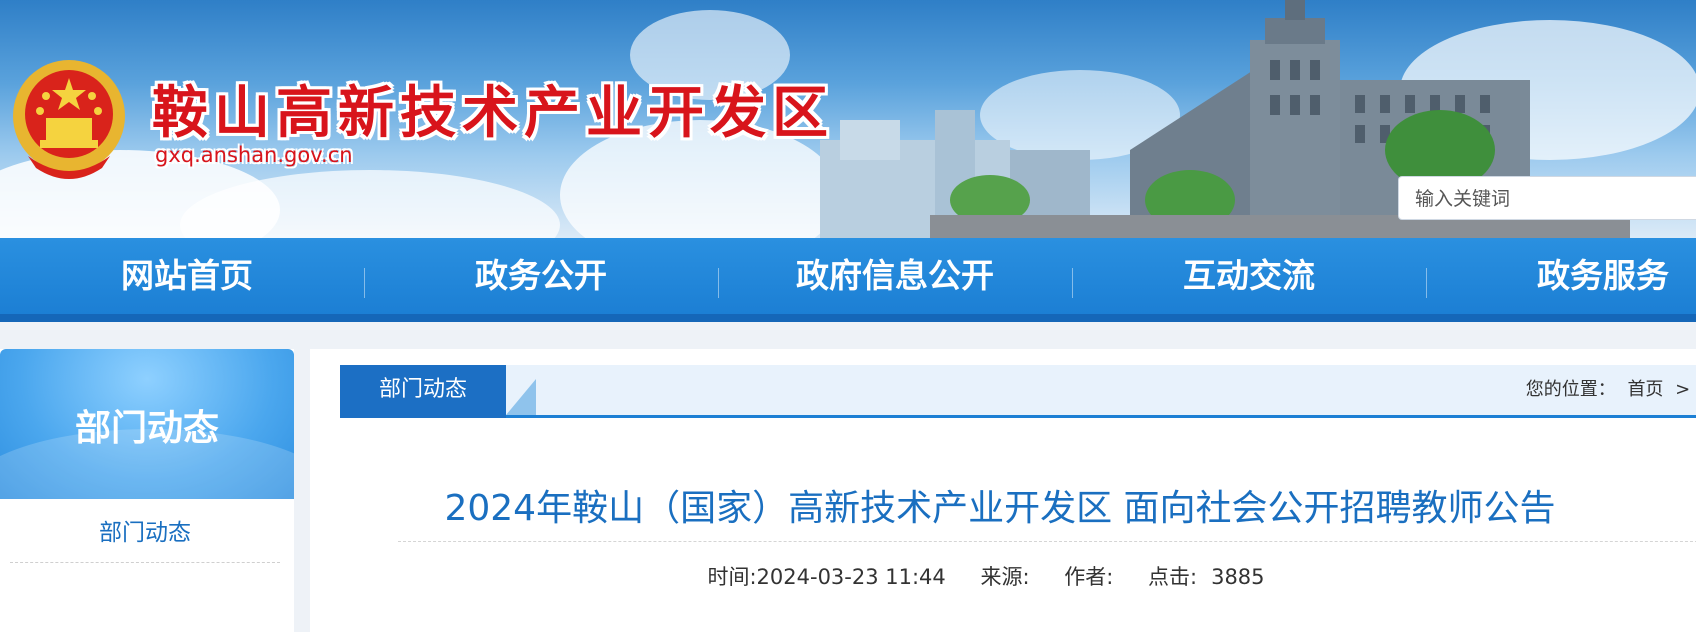 Image resolution: width=1696 pixels, height=632 pixels. I want to click on nav-item-home: 网站首页, so click(187, 276).